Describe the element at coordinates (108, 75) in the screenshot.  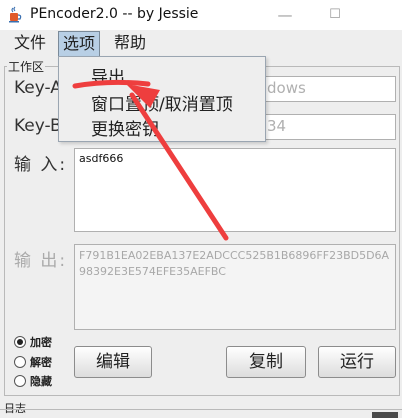
I see `menu-item-export: 导出` at that location.